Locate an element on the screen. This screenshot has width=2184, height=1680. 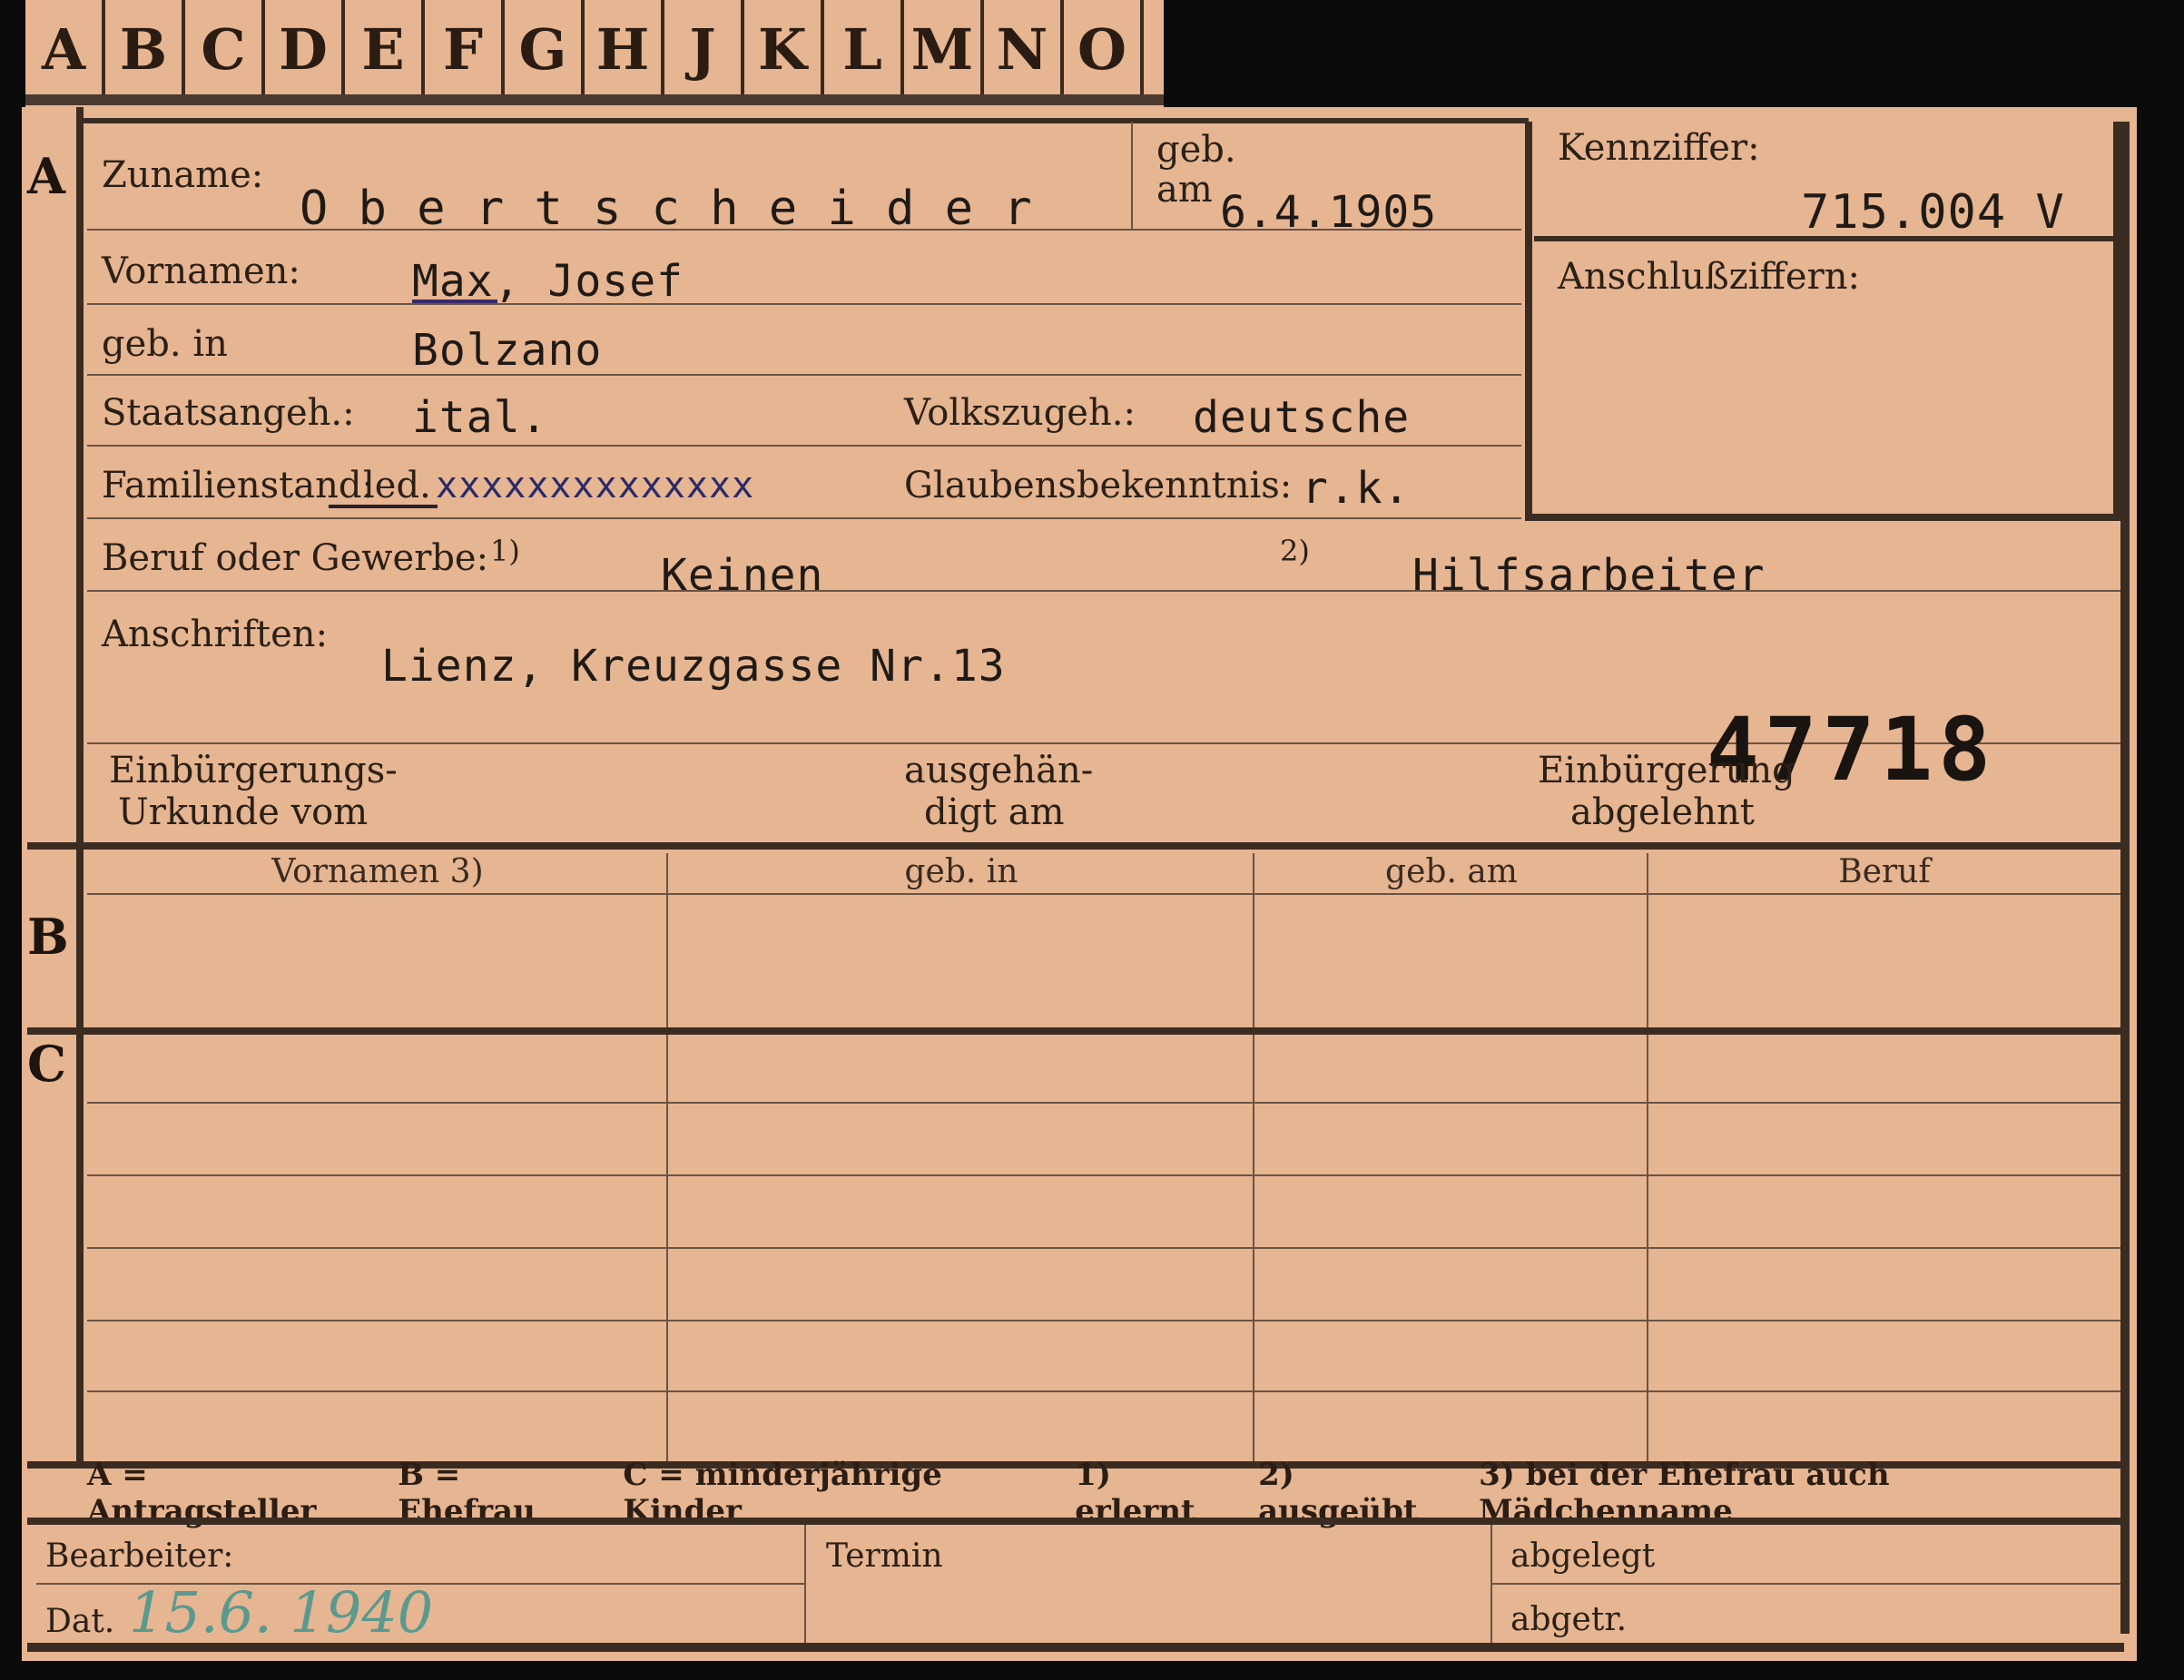
abgelegt-label: abgelegt is located at coordinates (1583, 1556).